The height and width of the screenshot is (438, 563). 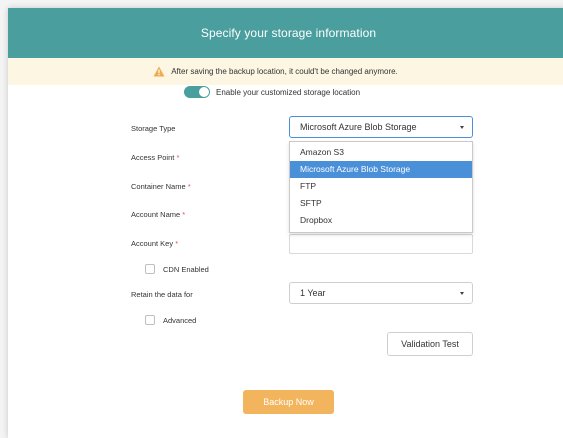 What do you see at coordinates (180, 320) in the screenshot?
I see `advanced-label: Advanced` at bounding box center [180, 320].